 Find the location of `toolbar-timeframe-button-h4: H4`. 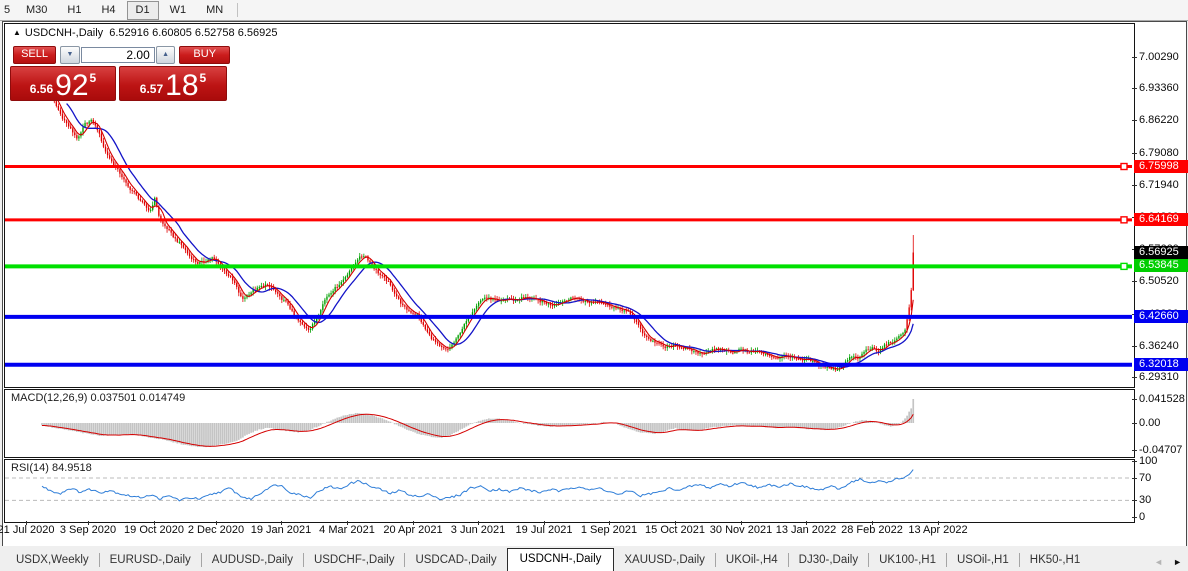

toolbar-timeframe-button-h4: H4 is located at coordinates (108, 10).